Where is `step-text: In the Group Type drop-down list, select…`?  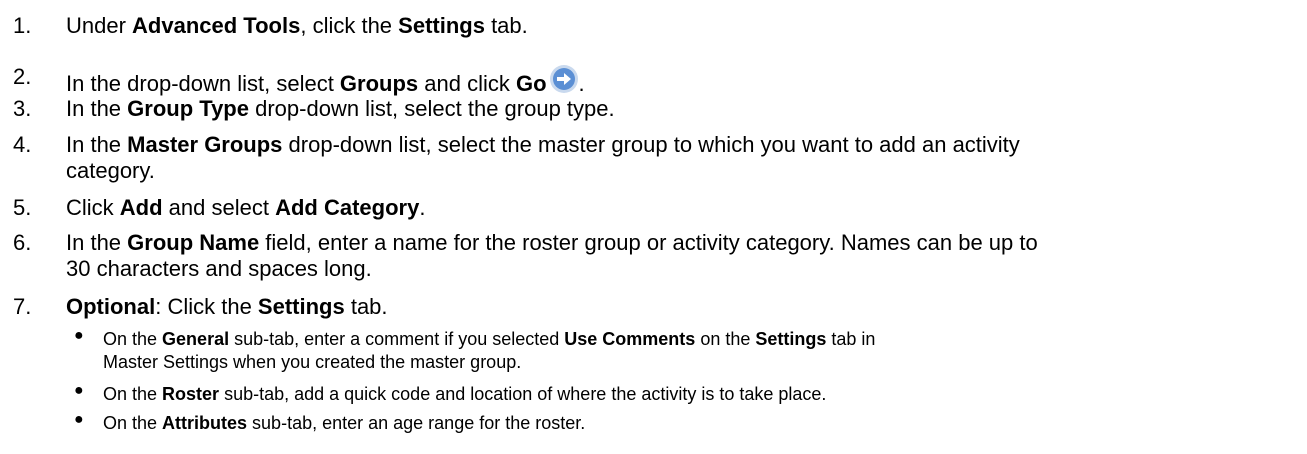 step-text: In the Group Type drop-down list, select… is located at coordinates (340, 108).